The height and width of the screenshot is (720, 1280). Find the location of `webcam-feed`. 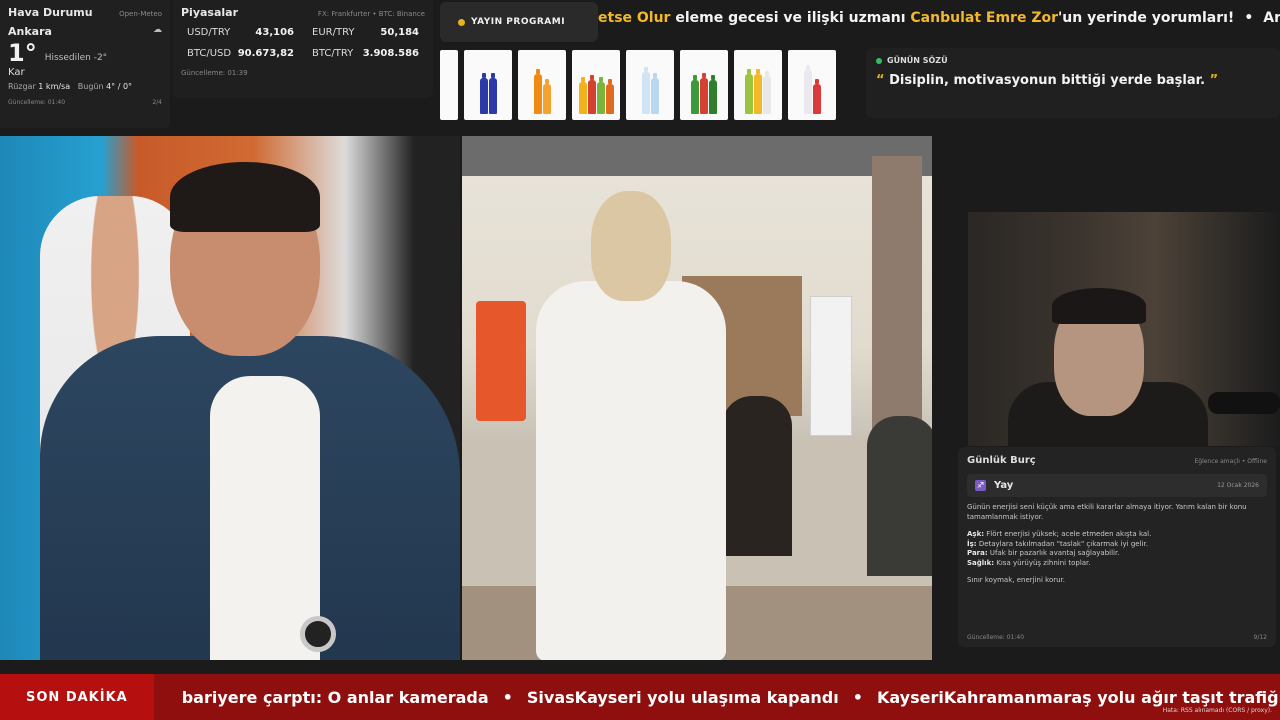

webcam-feed is located at coordinates (1124, 329).